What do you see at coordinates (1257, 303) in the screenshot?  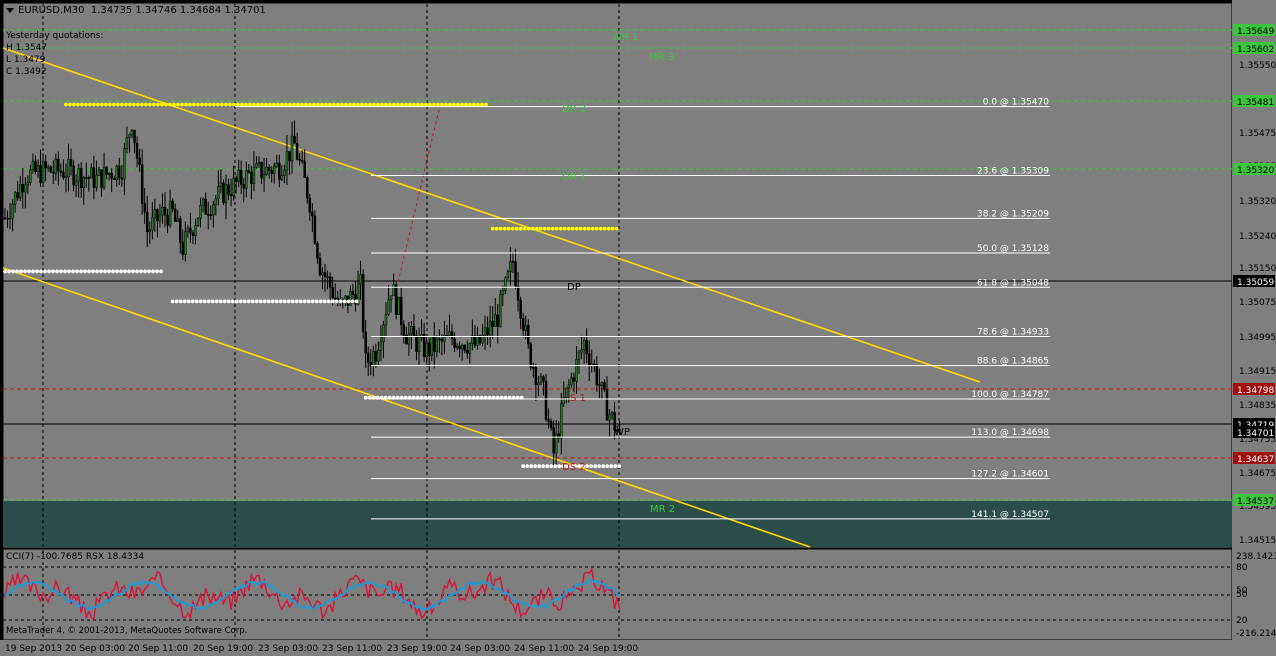 I see `price-tick-label: 1.35075` at bounding box center [1257, 303].